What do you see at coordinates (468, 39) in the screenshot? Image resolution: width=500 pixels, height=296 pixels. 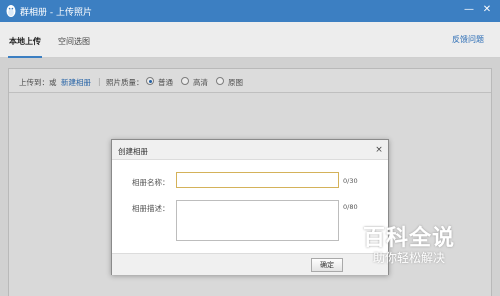 I see `feedback-link: 反馈问题` at bounding box center [468, 39].